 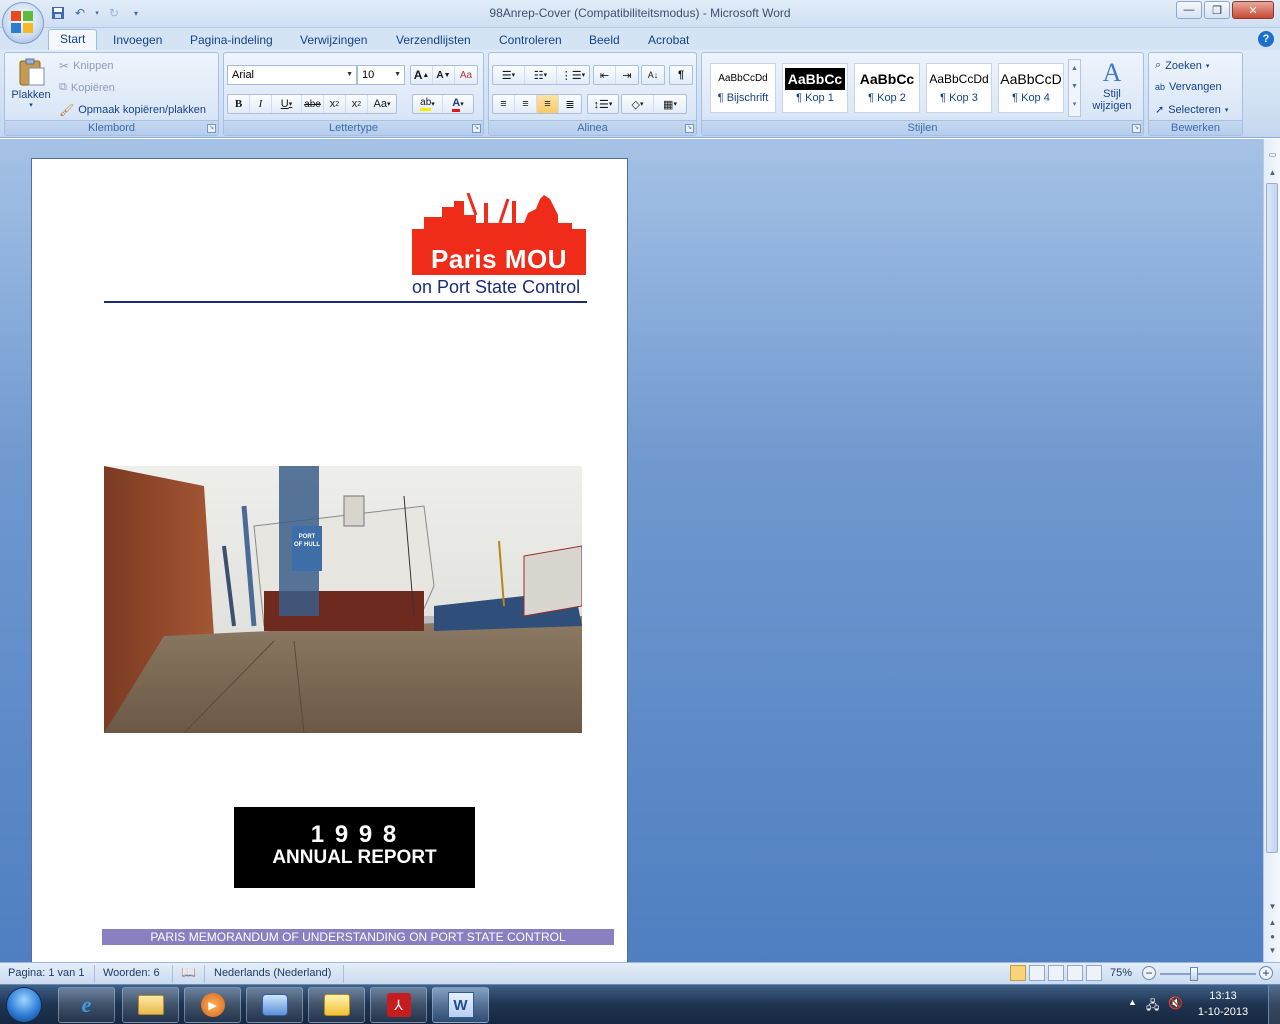 I want to click on minimize-button: —, so click(x=1189, y=10).